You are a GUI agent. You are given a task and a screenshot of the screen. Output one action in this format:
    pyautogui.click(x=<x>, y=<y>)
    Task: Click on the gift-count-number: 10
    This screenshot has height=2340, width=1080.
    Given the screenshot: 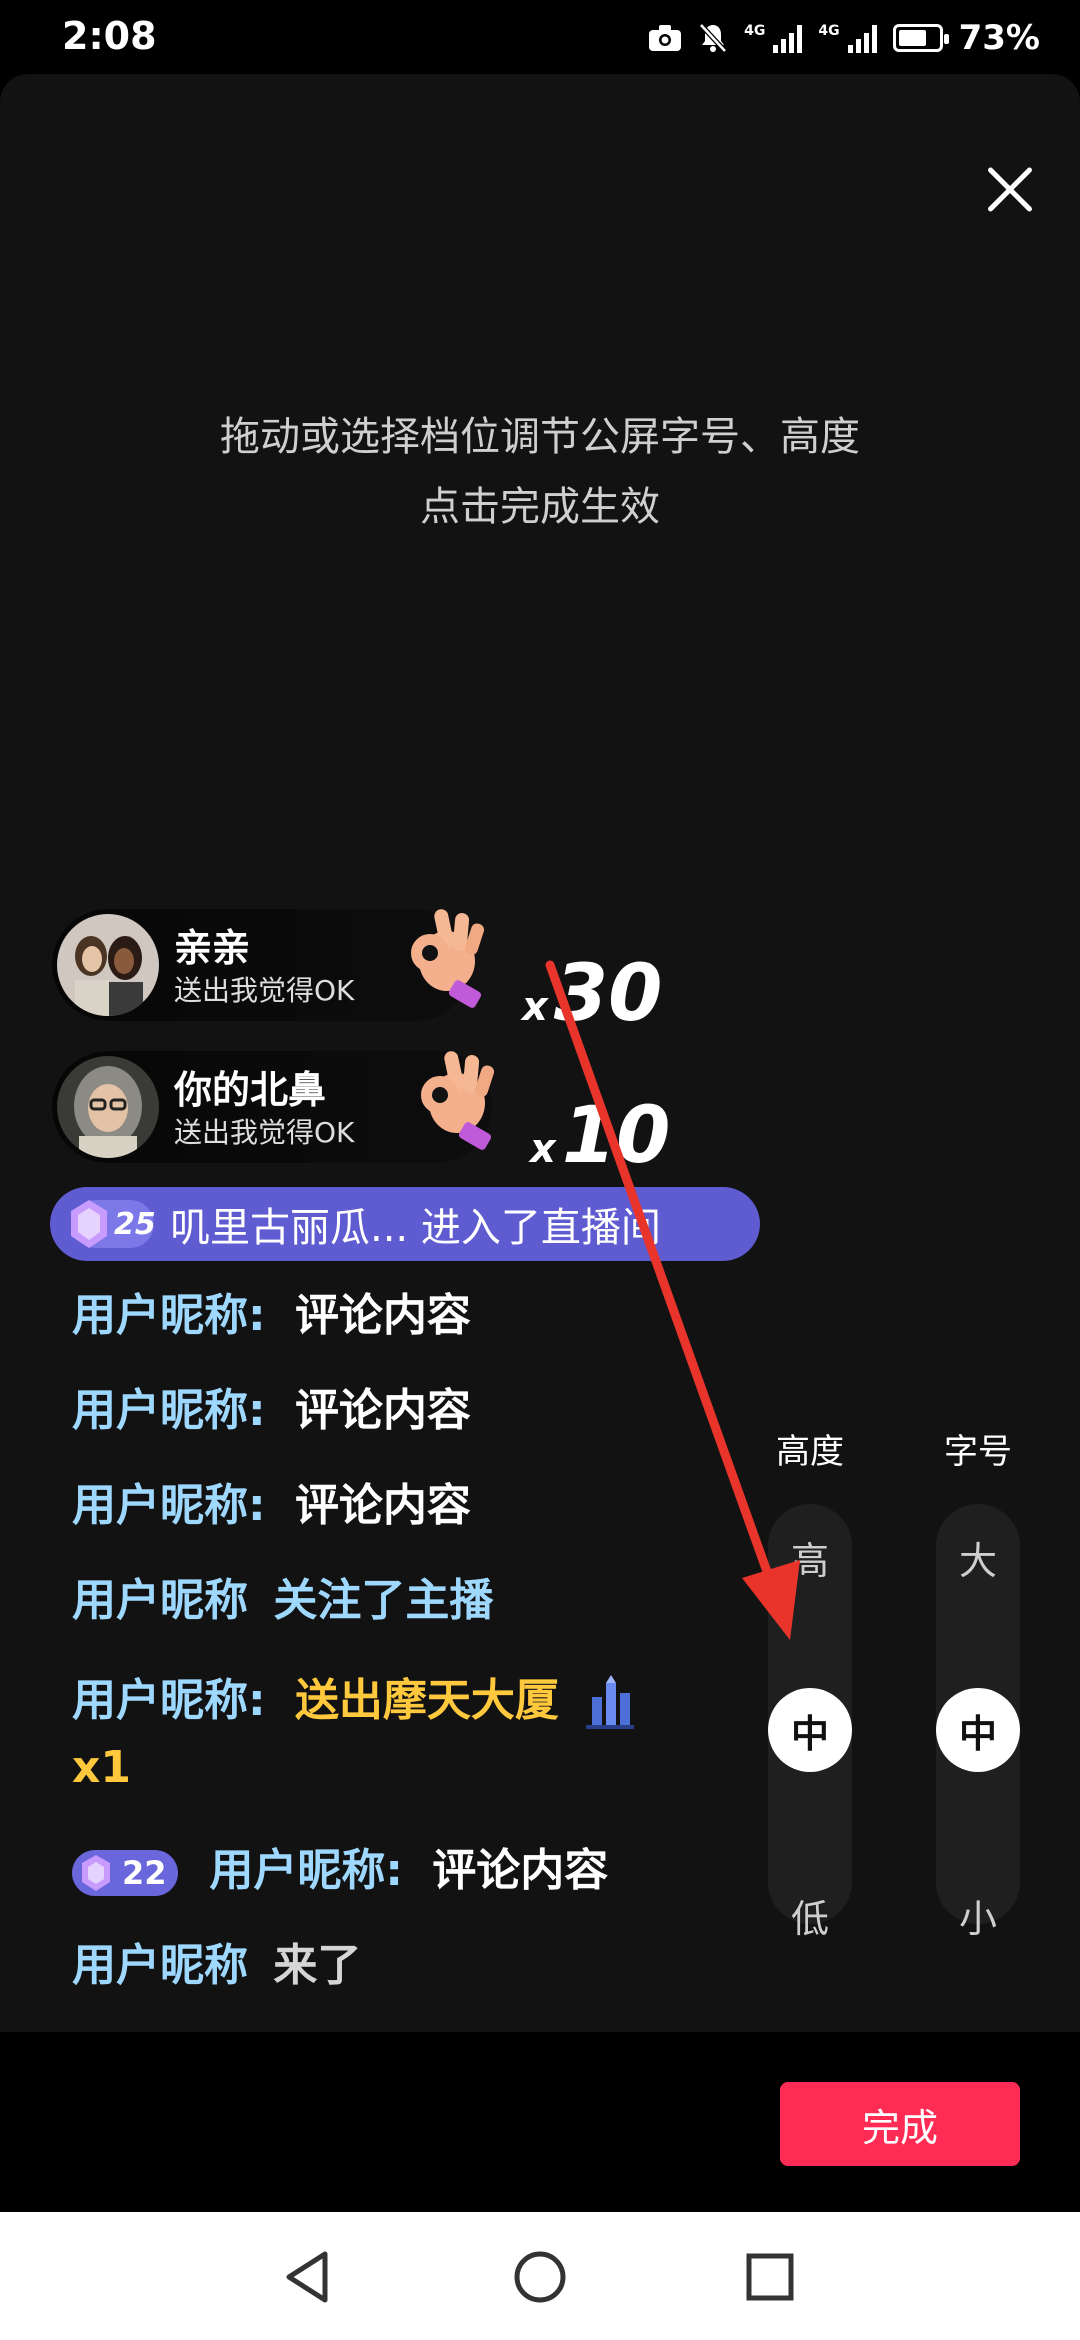 What is the action you would take?
    pyautogui.click(x=616, y=1136)
    